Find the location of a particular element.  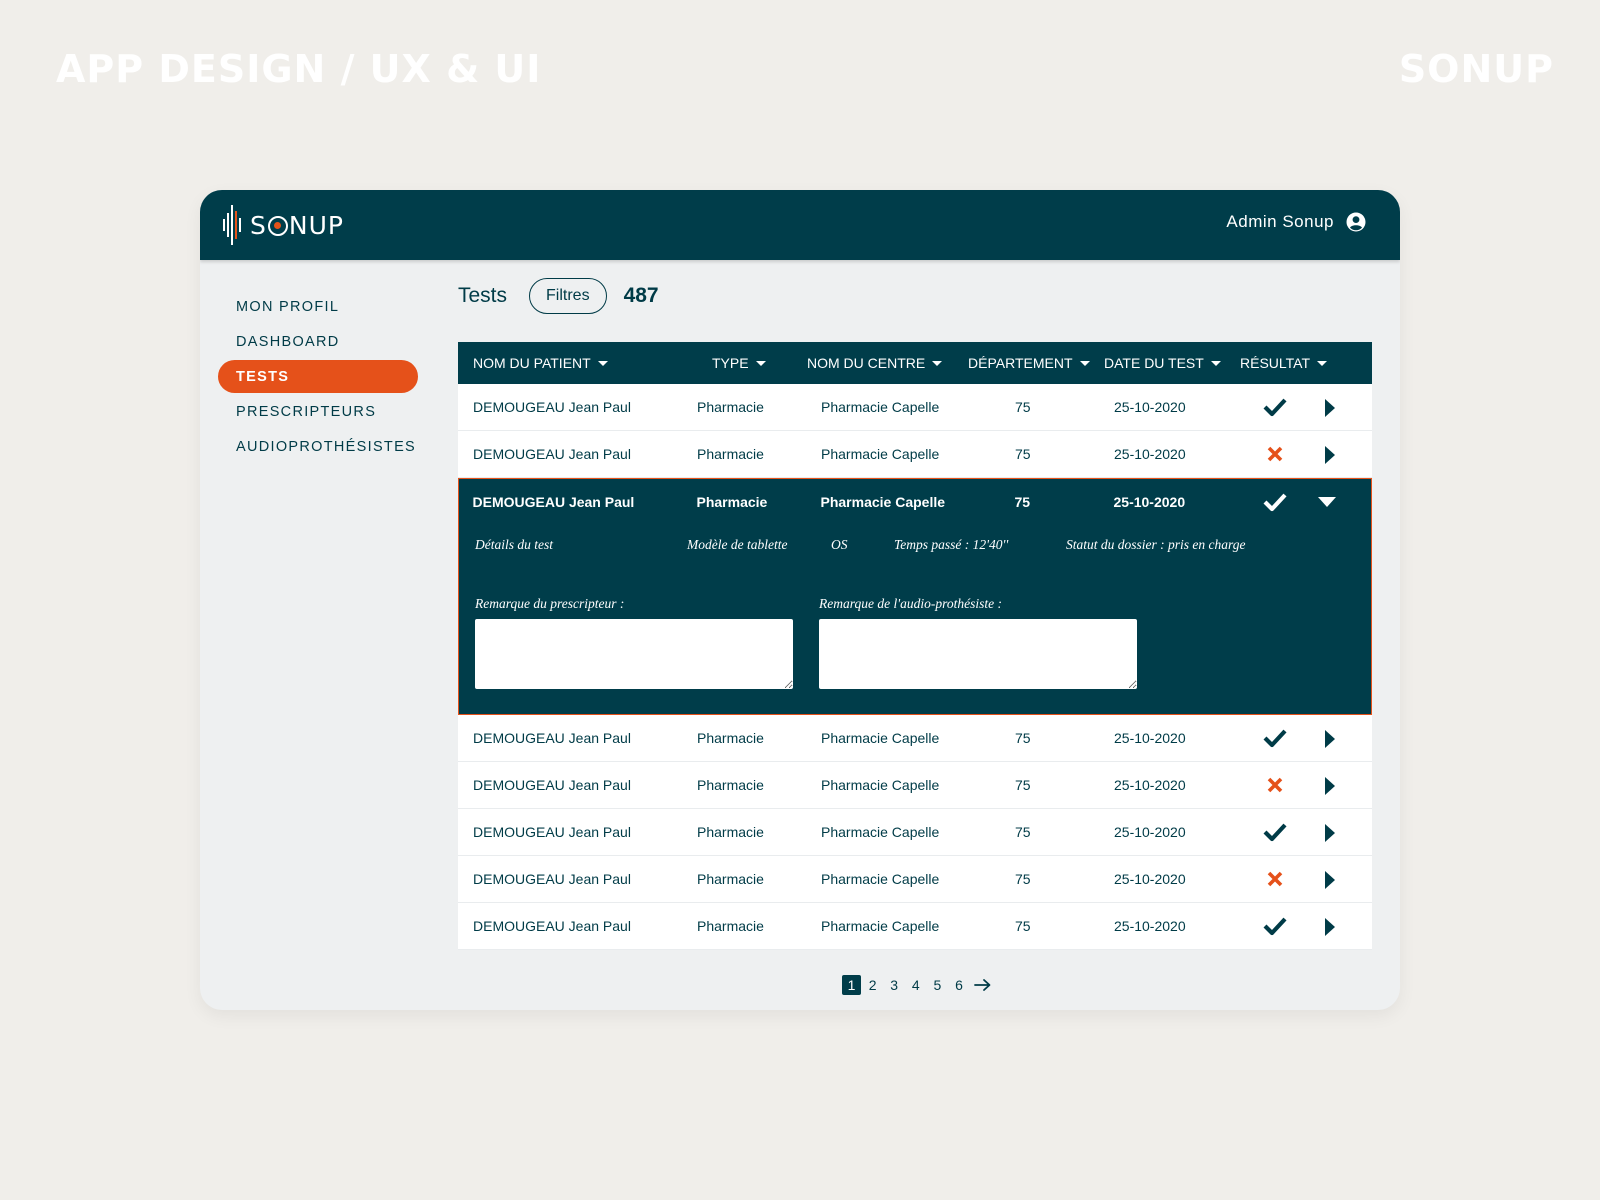

logo-wordmark: S NUP is located at coordinates (297, 225).